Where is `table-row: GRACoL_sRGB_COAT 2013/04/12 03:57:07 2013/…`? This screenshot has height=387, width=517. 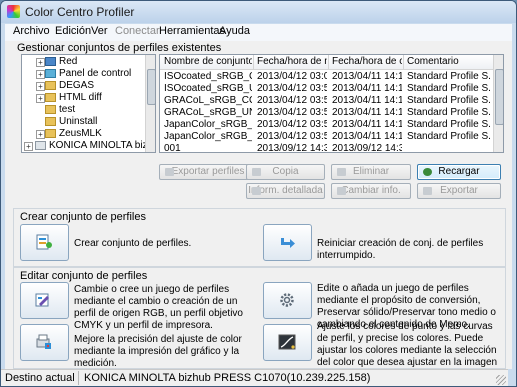 table-row: GRACoL_sRGB_COAT 2013/04/12 03:57:07 2013/… is located at coordinates (326, 101).